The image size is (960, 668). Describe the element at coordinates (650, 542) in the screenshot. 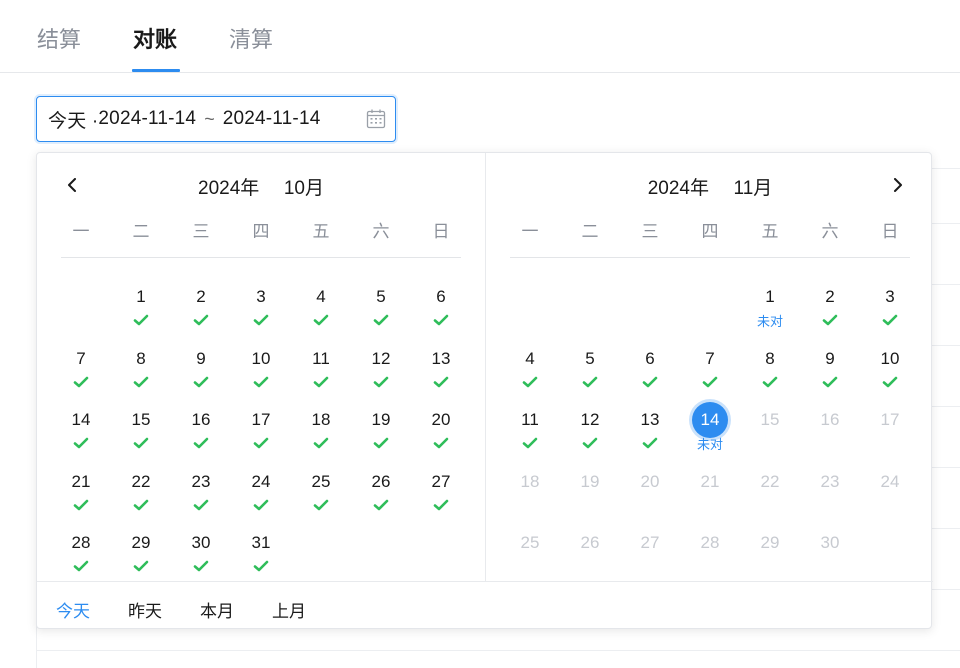

I see `day-number: 27` at that location.